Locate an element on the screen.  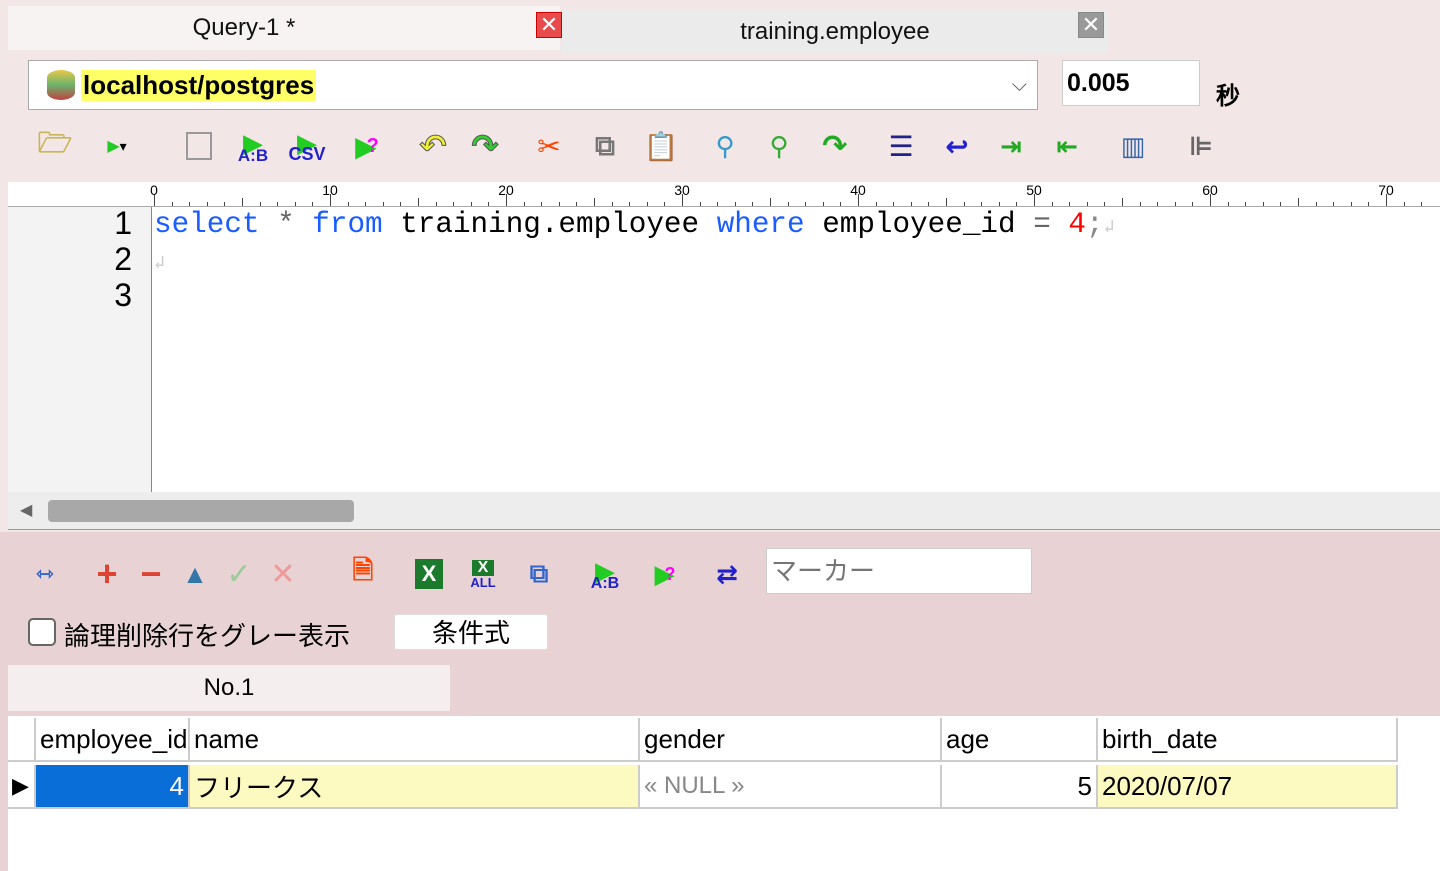
ruler-label: 10 is located at coordinates (330, 190).